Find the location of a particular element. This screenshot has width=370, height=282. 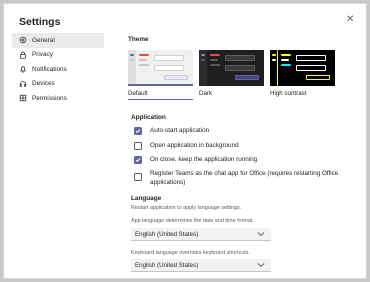

theme-dark-thumbnail is located at coordinates (231, 68).